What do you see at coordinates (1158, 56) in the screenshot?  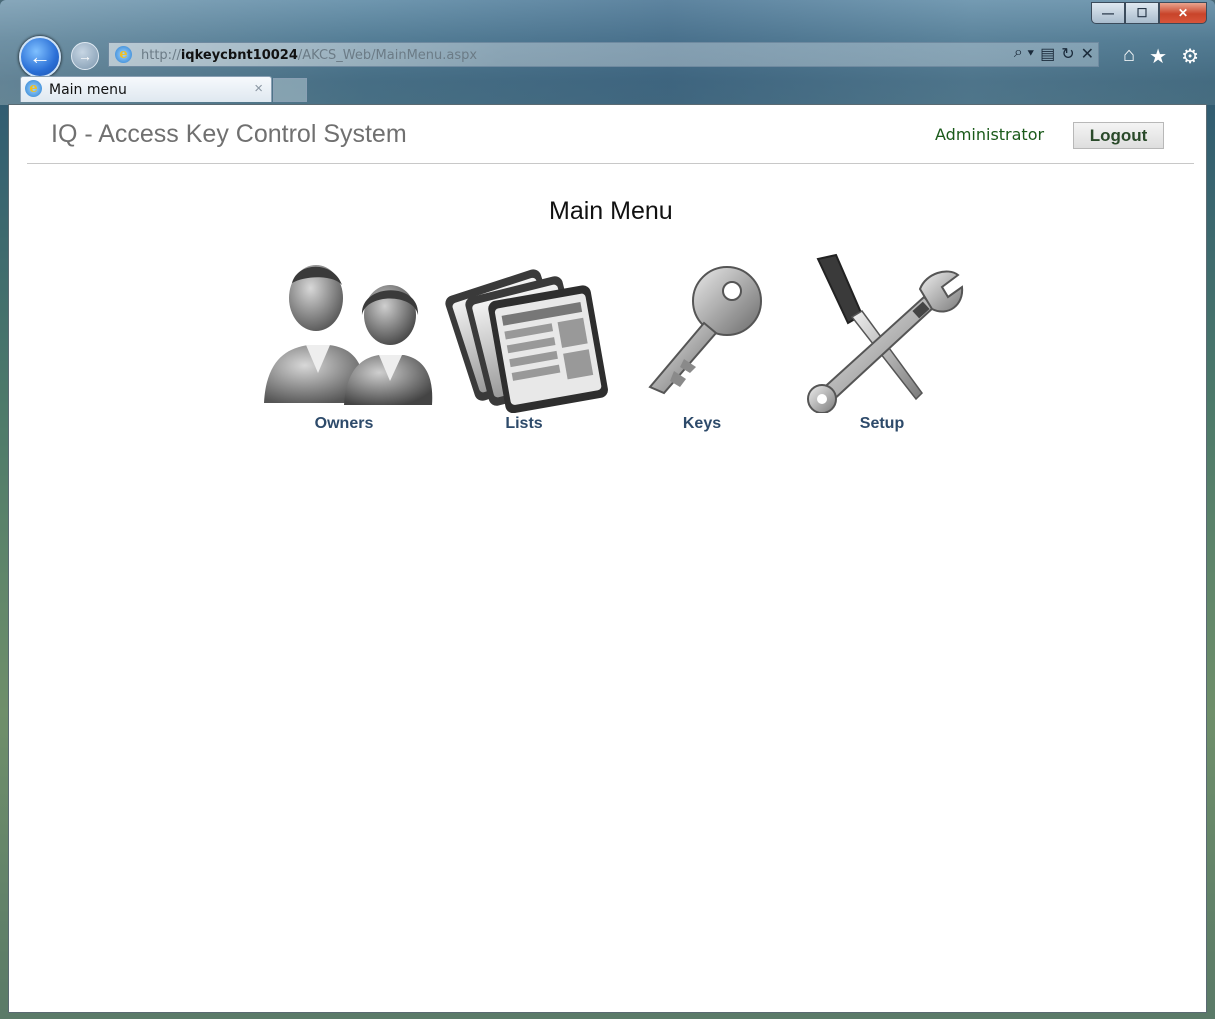 I see `favorites-star-icon: ★` at bounding box center [1158, 56].